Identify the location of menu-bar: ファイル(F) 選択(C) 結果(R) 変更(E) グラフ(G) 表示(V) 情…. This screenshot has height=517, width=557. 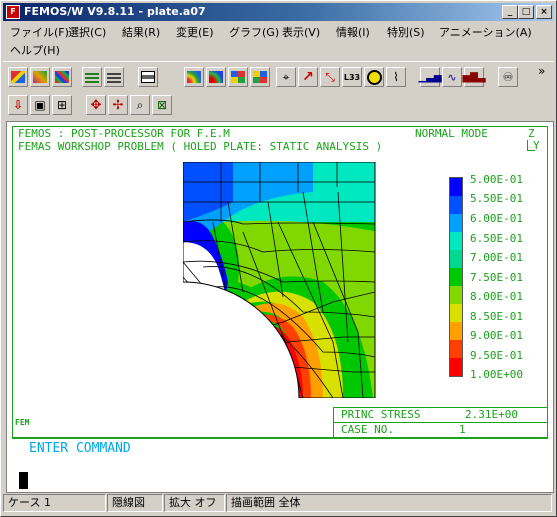
(278, 40).